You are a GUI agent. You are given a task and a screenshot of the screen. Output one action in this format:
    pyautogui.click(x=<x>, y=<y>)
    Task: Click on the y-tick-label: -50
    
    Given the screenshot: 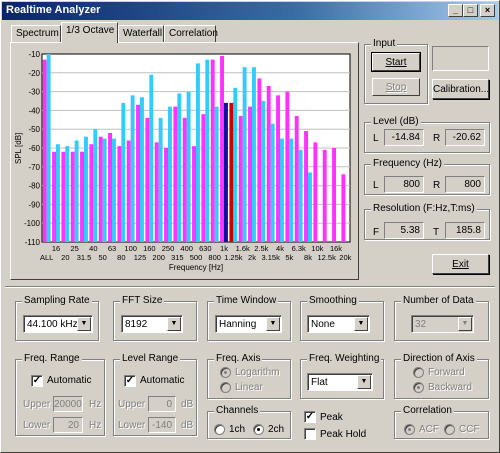 What is the action you would take?
    pyautogui.click(x=34, y=129)
    